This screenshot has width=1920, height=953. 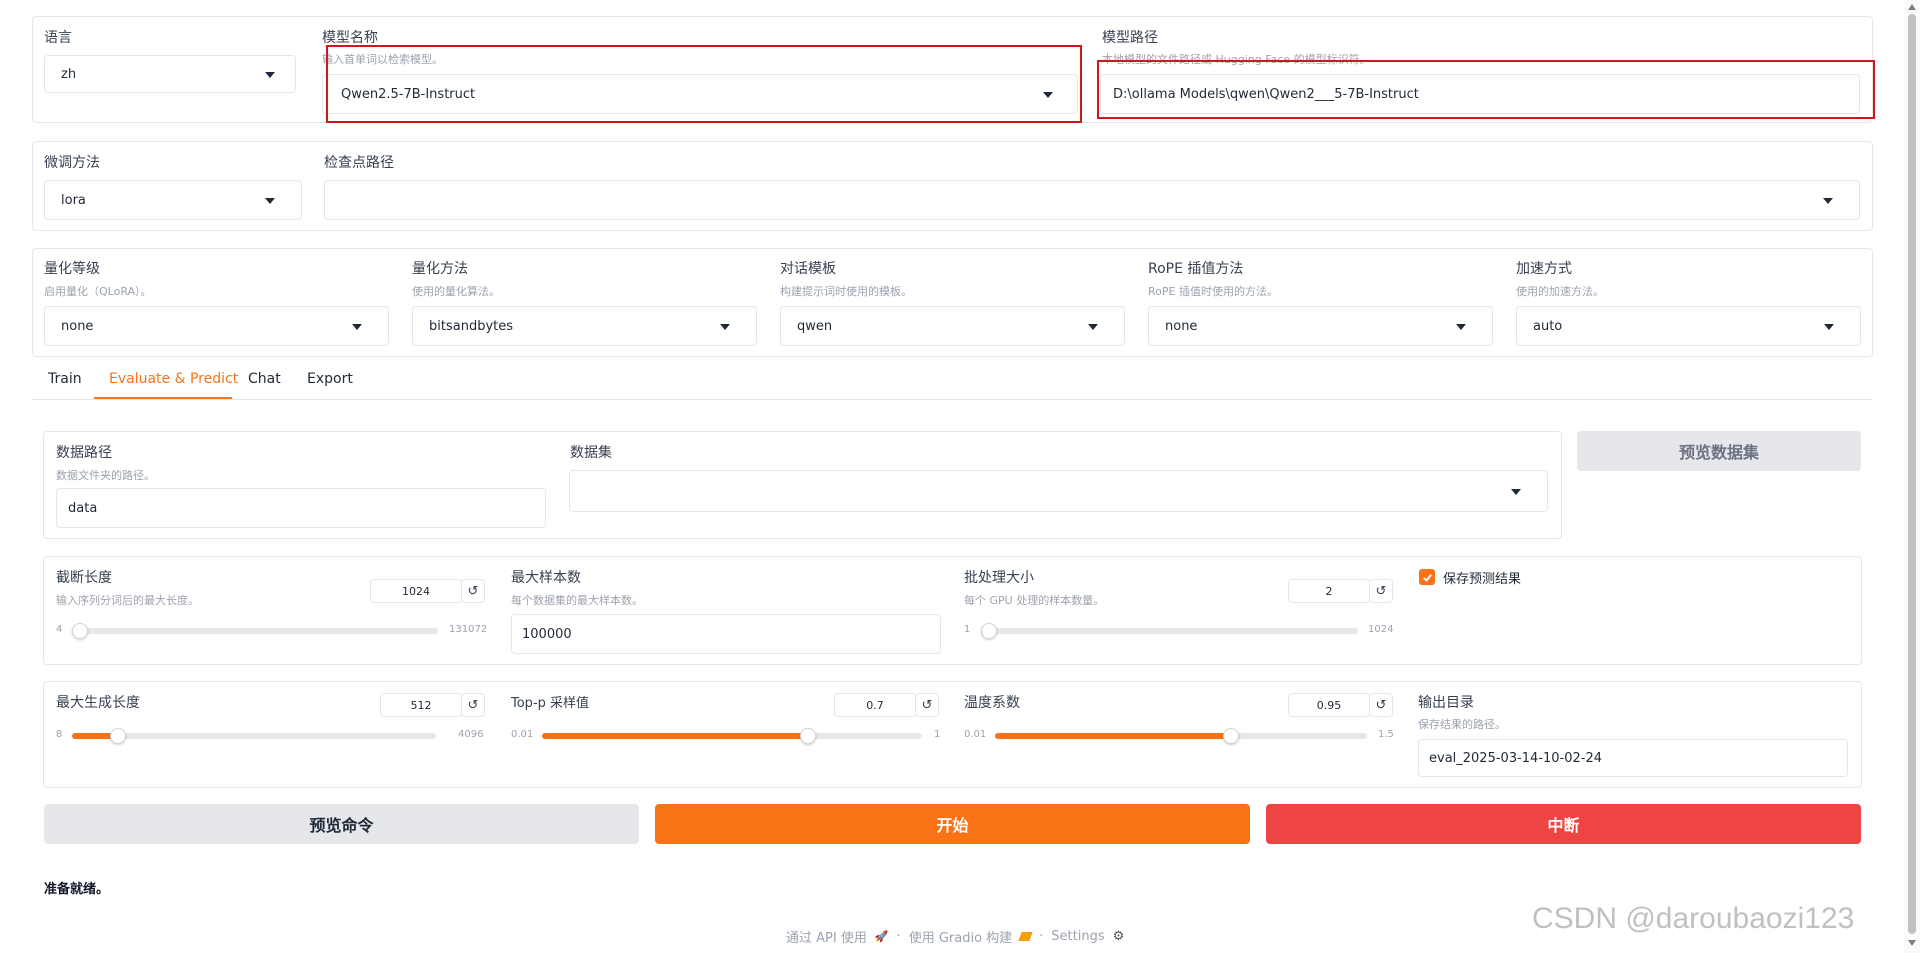 I want to click on stop-button: 中断, so click(x=1563, y=824).